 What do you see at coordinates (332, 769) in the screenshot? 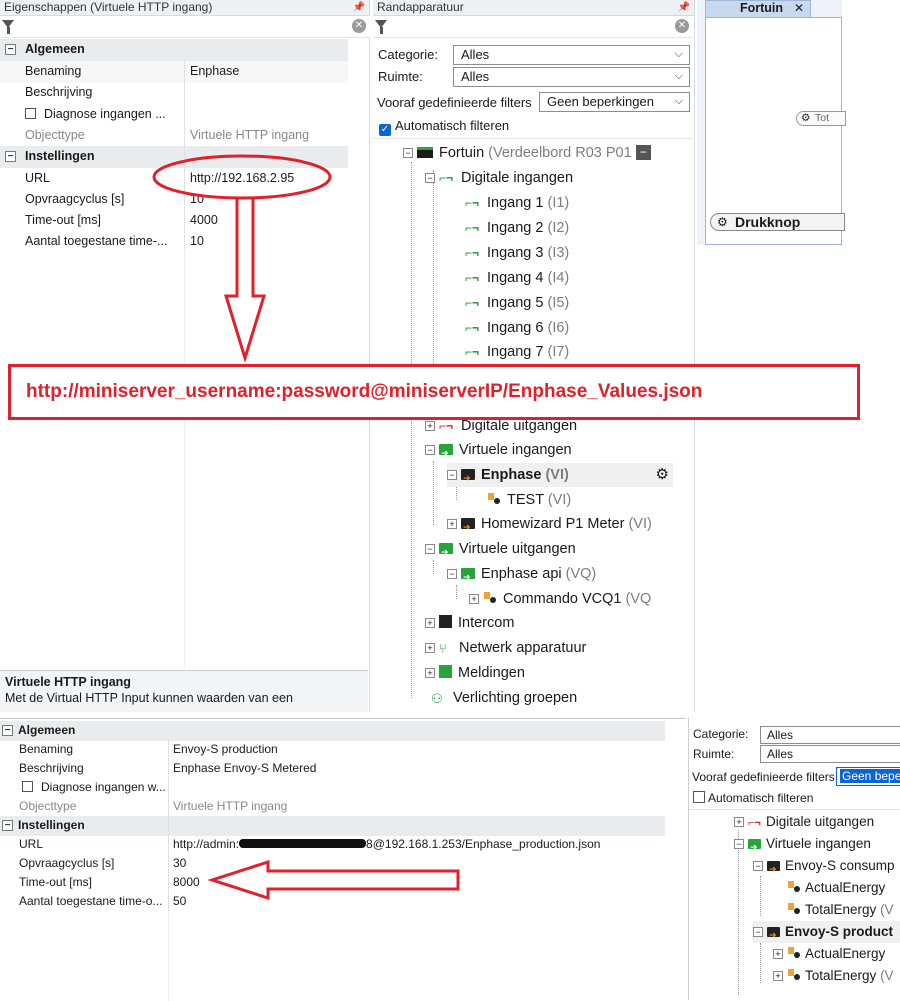
I see `bottom-row-beschrijving: Beschrijving Enphase Envoy-S Metered` at bounding box center [332, 769].